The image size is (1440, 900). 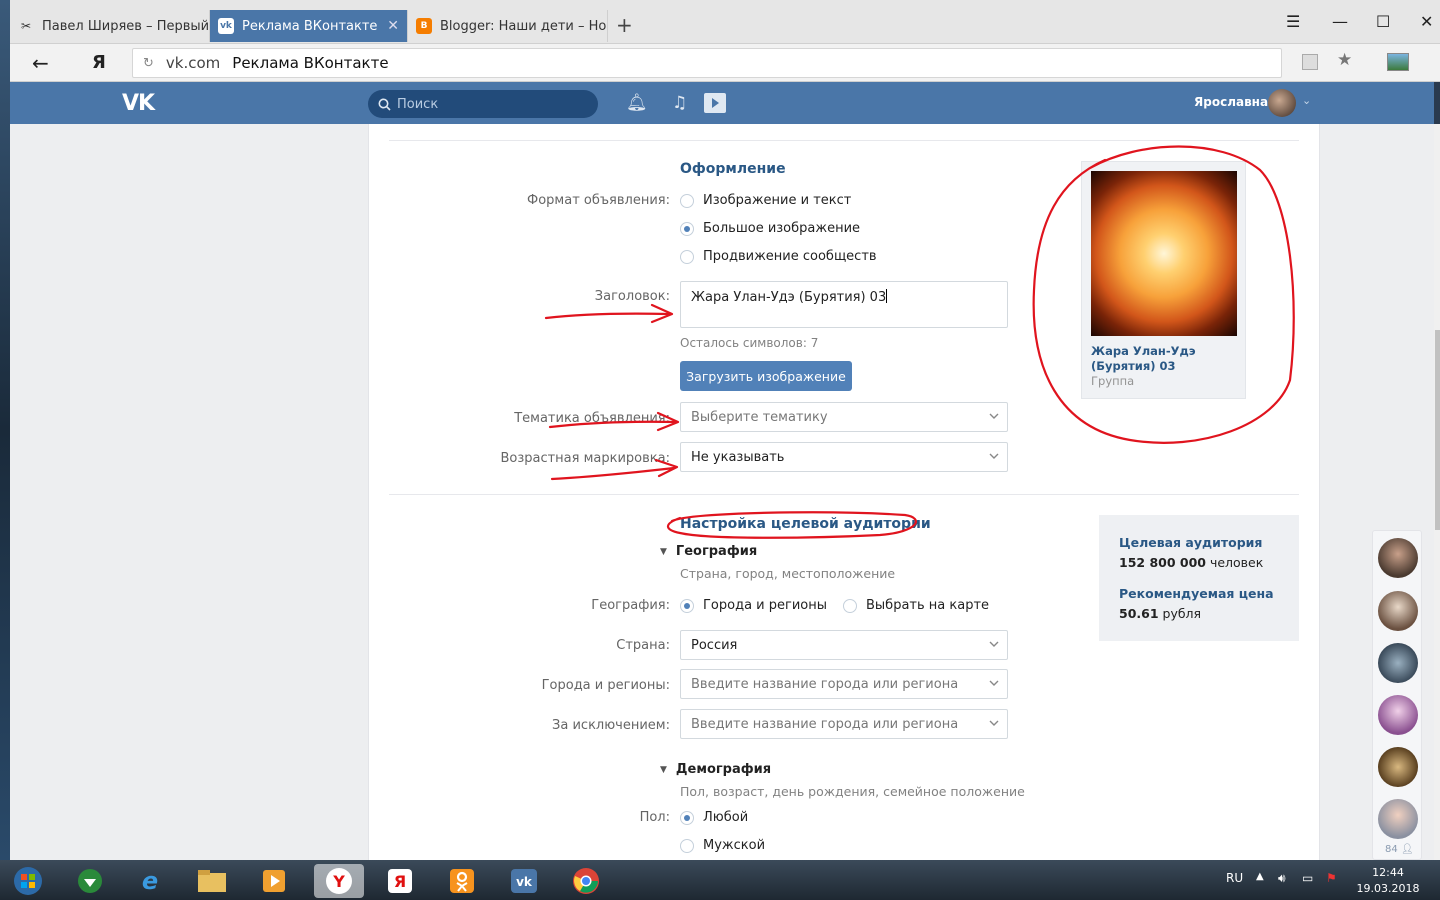 I want to click on friends-count: 84 👤︎, so click(x=1399, y=849).